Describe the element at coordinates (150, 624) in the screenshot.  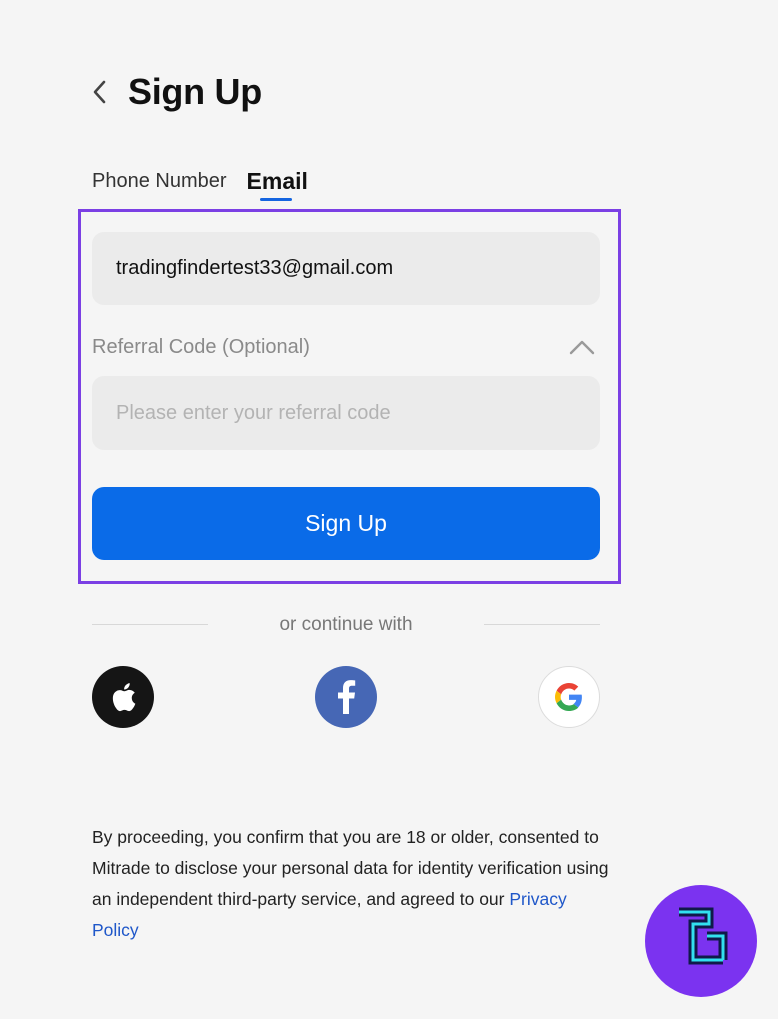
I see `divider-left` at that location.